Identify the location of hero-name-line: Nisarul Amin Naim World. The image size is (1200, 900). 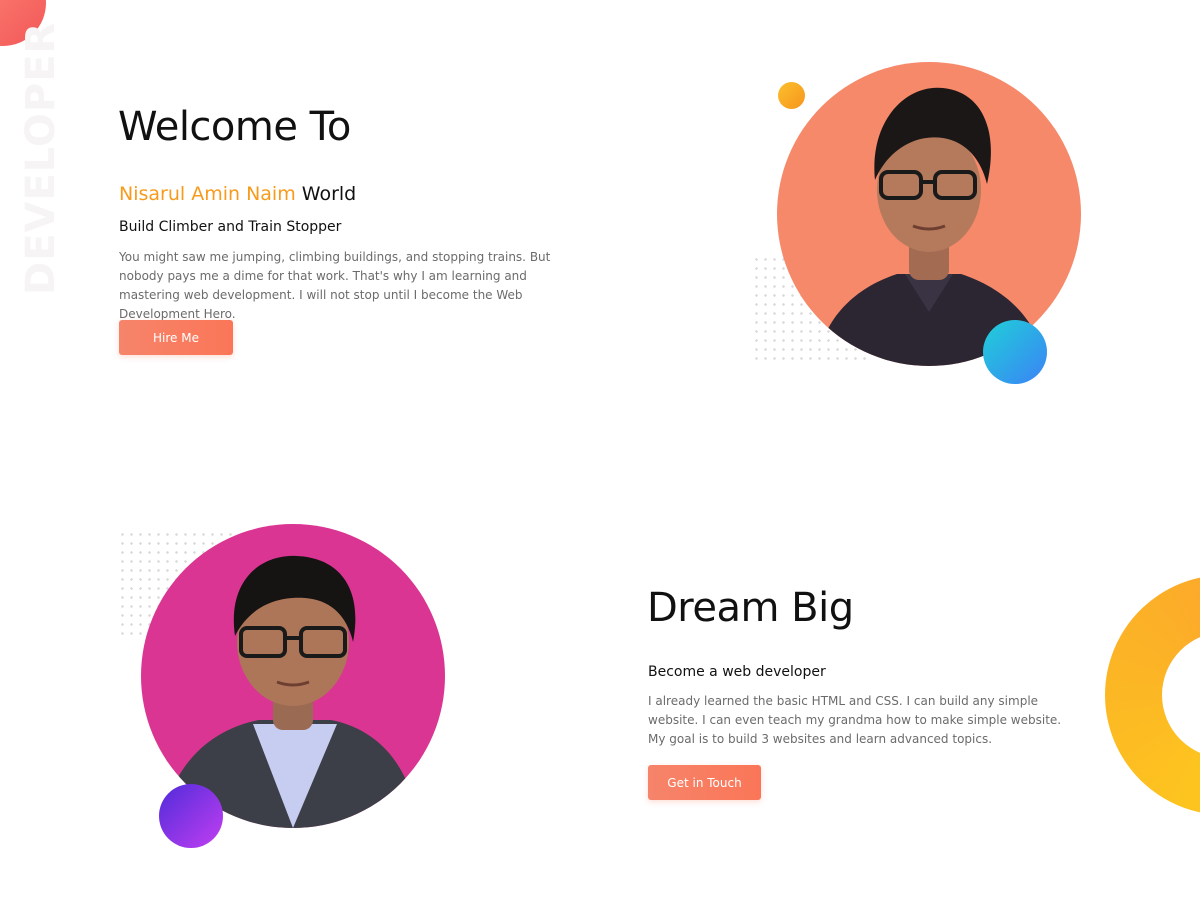
(237, 194).